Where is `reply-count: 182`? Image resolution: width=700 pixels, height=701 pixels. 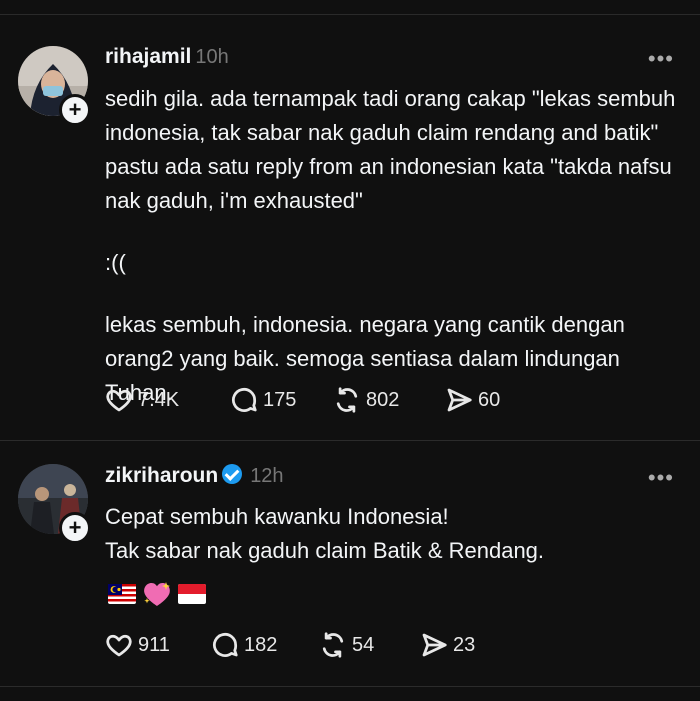 reply-count: 182 is located at coordinates (261, 644).